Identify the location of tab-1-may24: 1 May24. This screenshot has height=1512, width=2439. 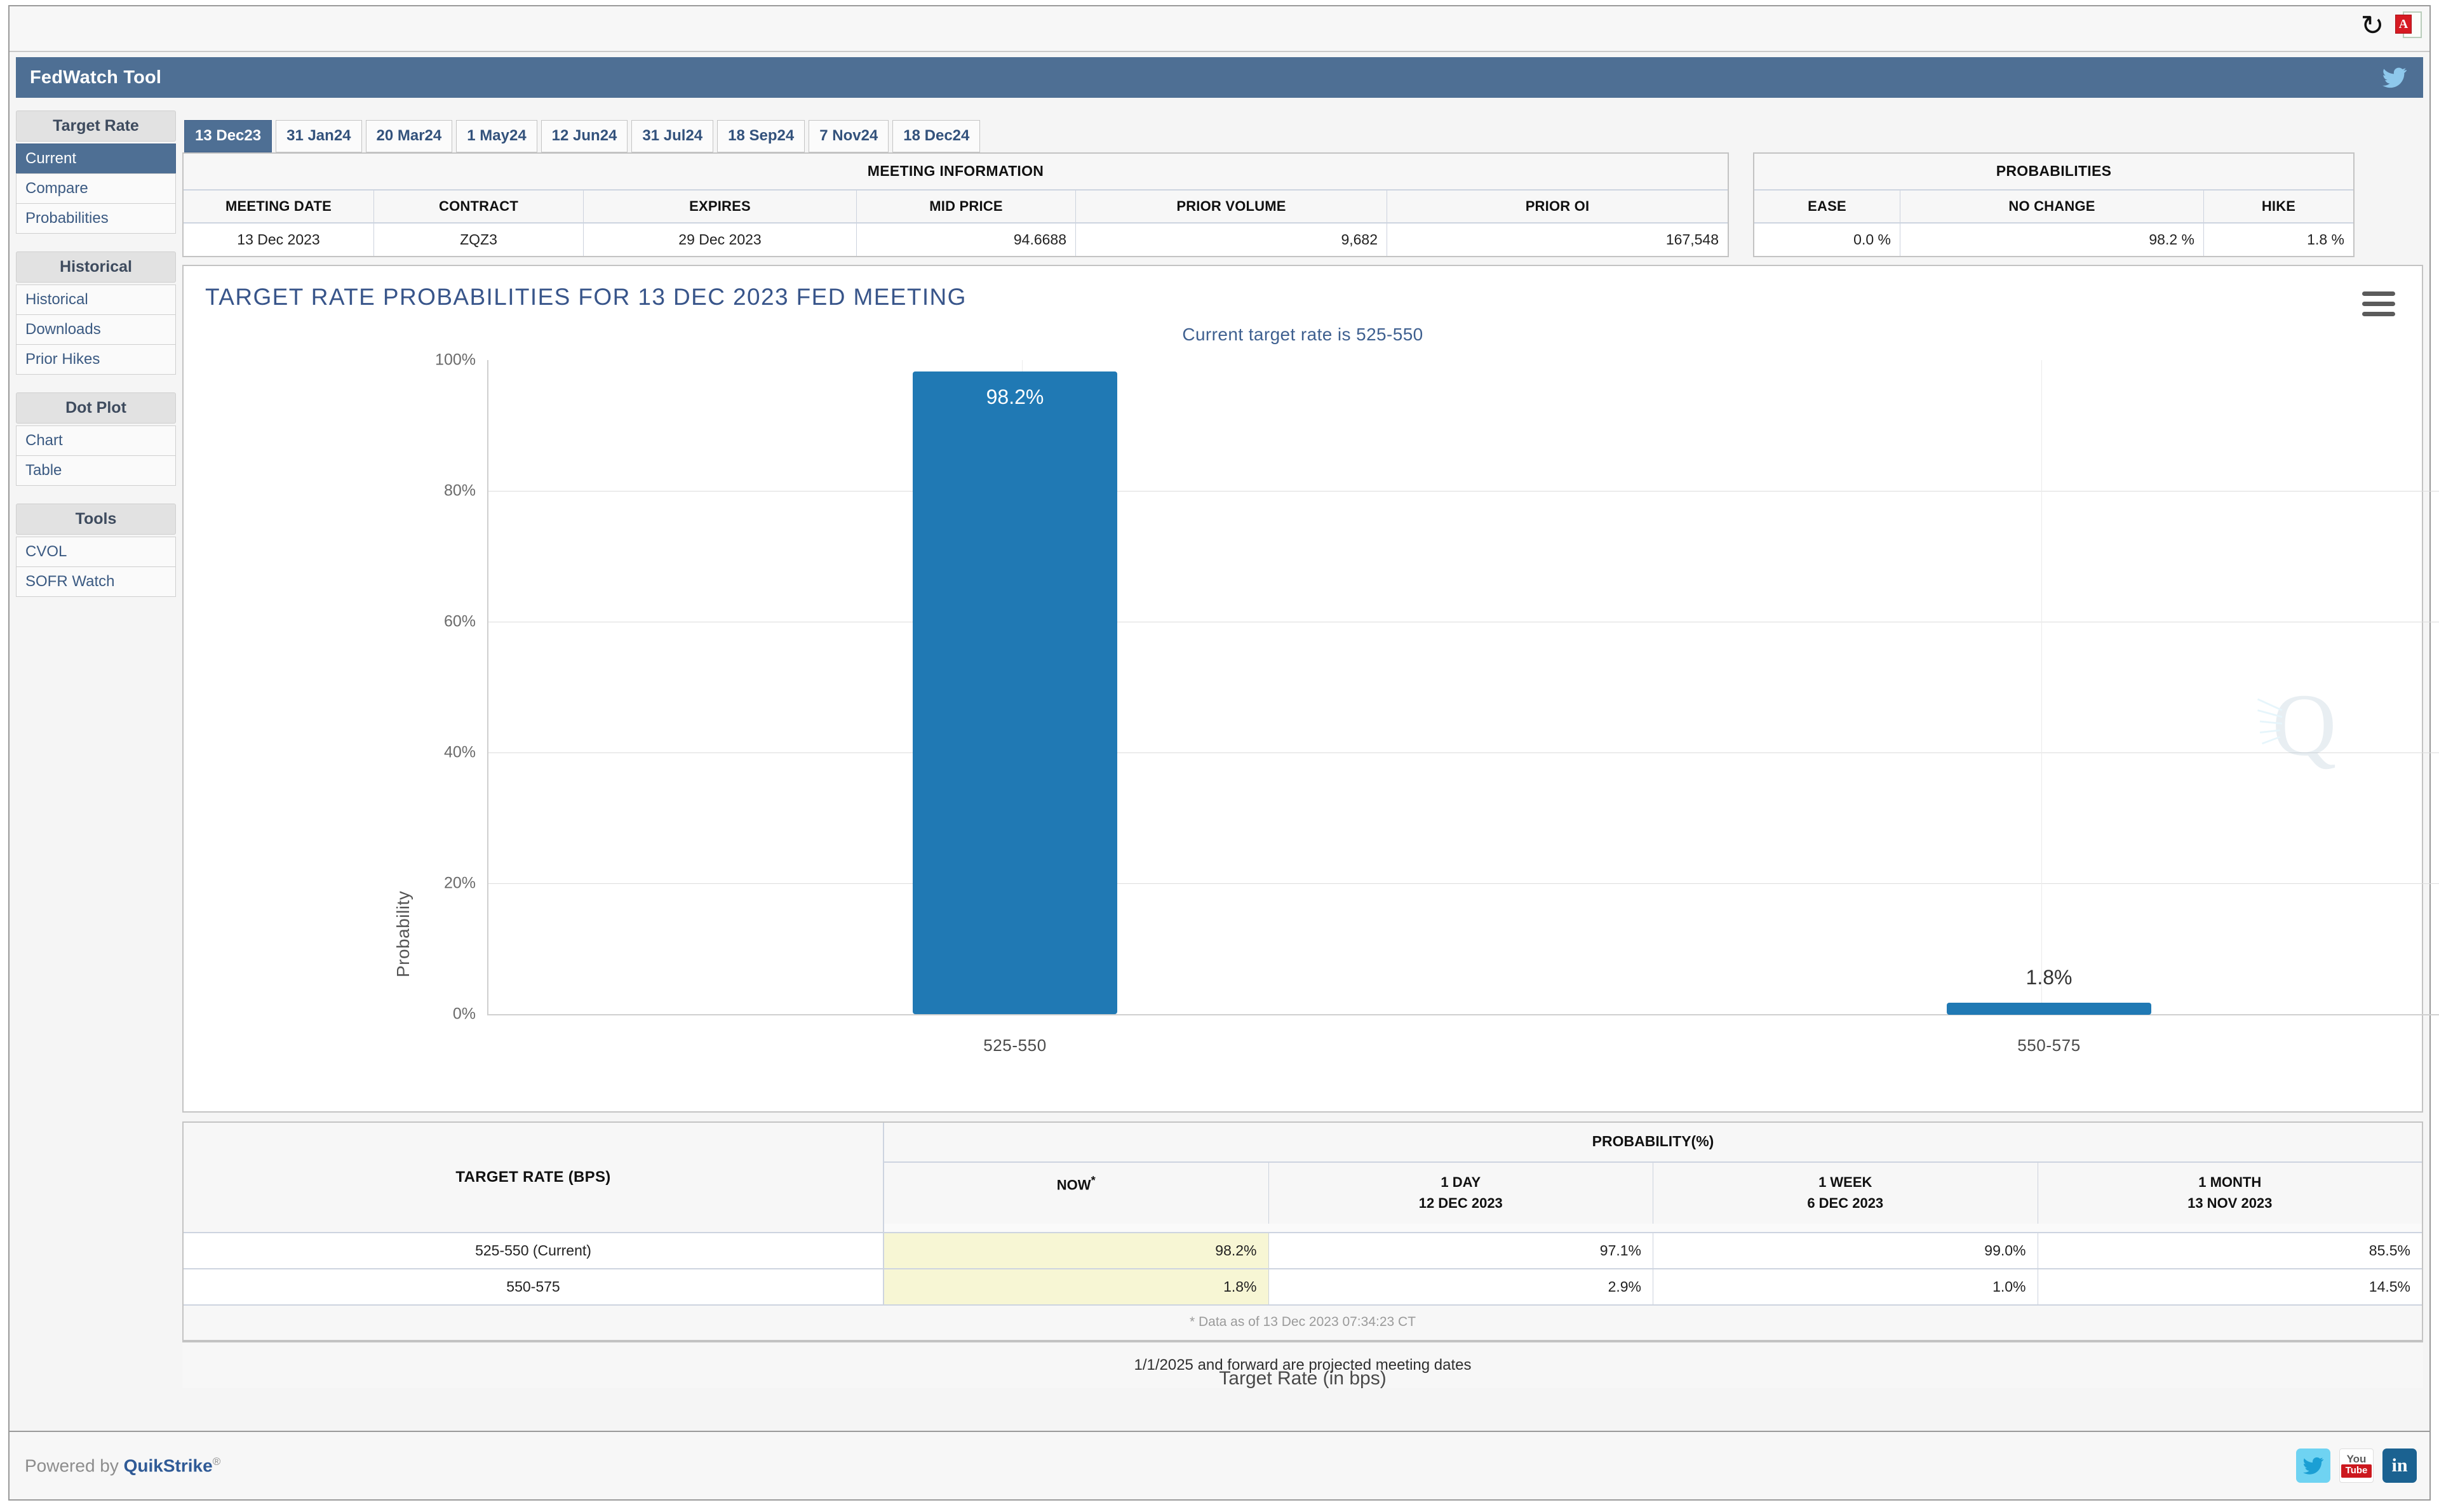
(496, 136).